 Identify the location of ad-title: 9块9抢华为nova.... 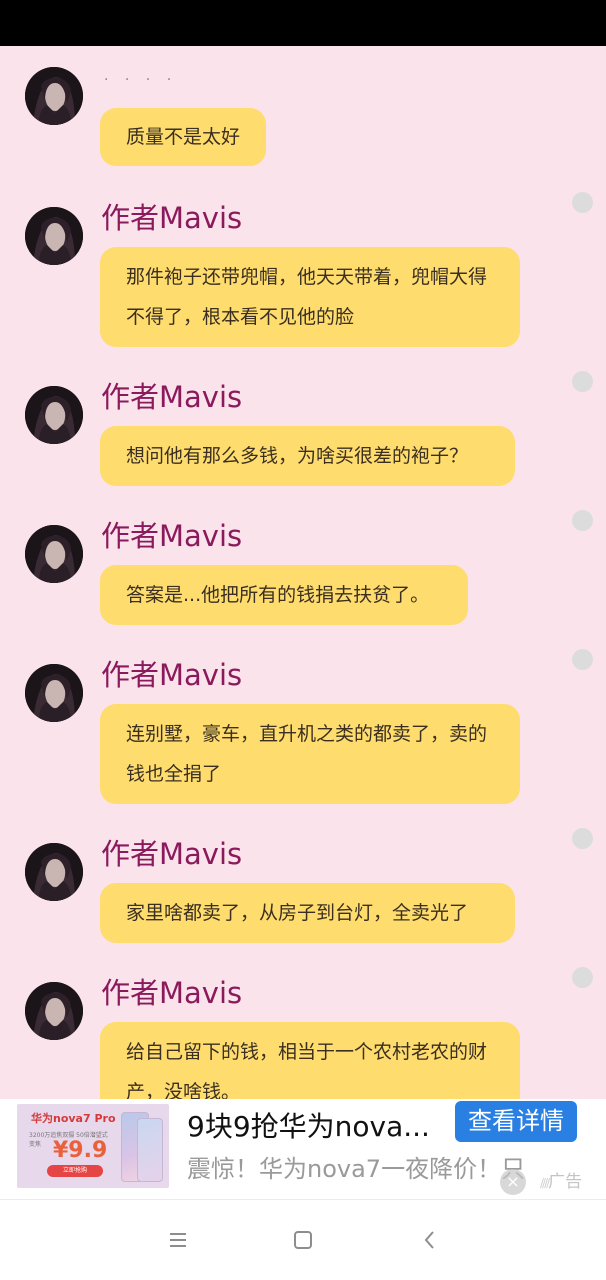
(321, 1125).